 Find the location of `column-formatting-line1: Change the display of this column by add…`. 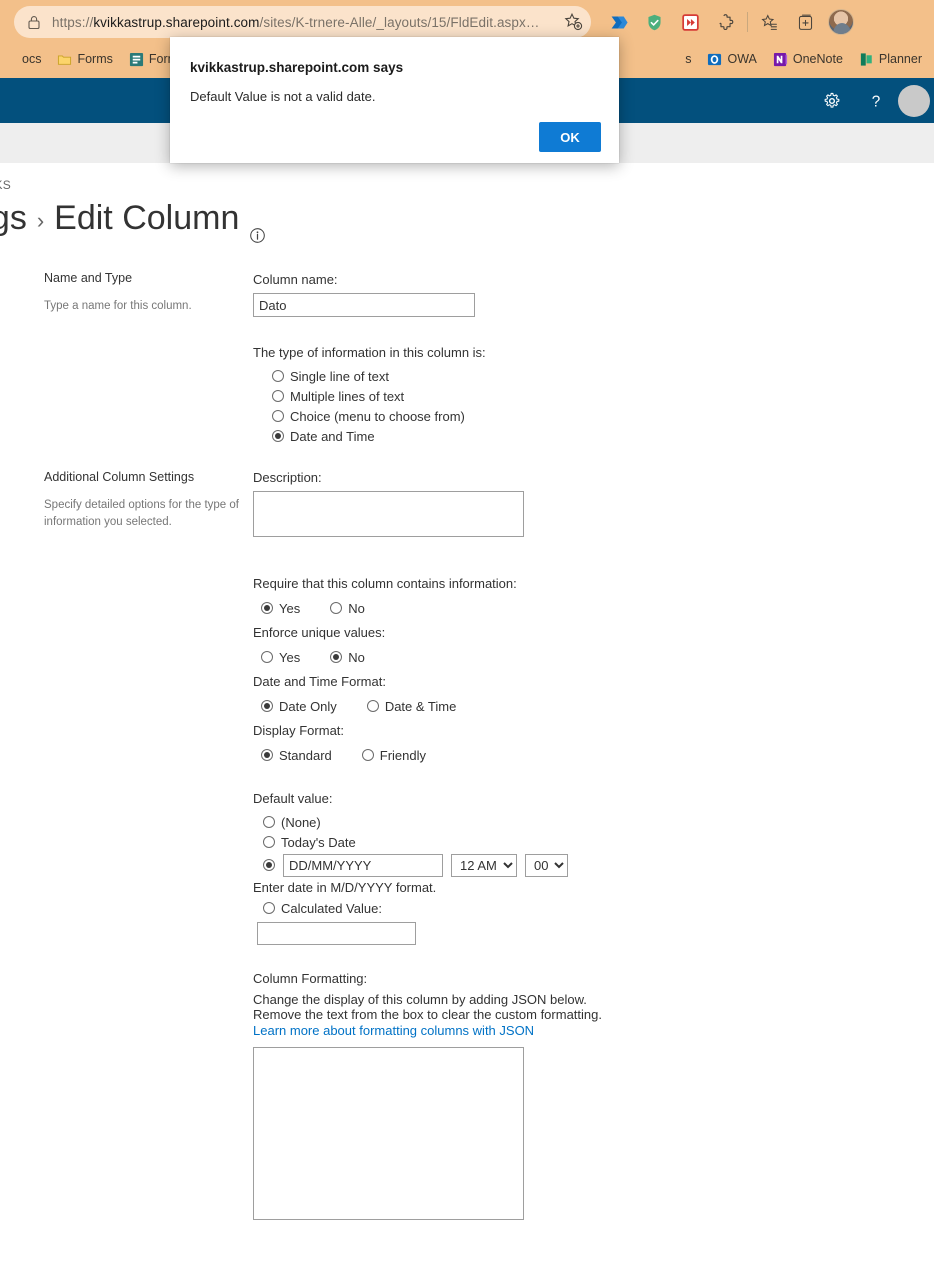

column-formatting-line1: Change the display of this column by add… is located at coordinates (420, 999).